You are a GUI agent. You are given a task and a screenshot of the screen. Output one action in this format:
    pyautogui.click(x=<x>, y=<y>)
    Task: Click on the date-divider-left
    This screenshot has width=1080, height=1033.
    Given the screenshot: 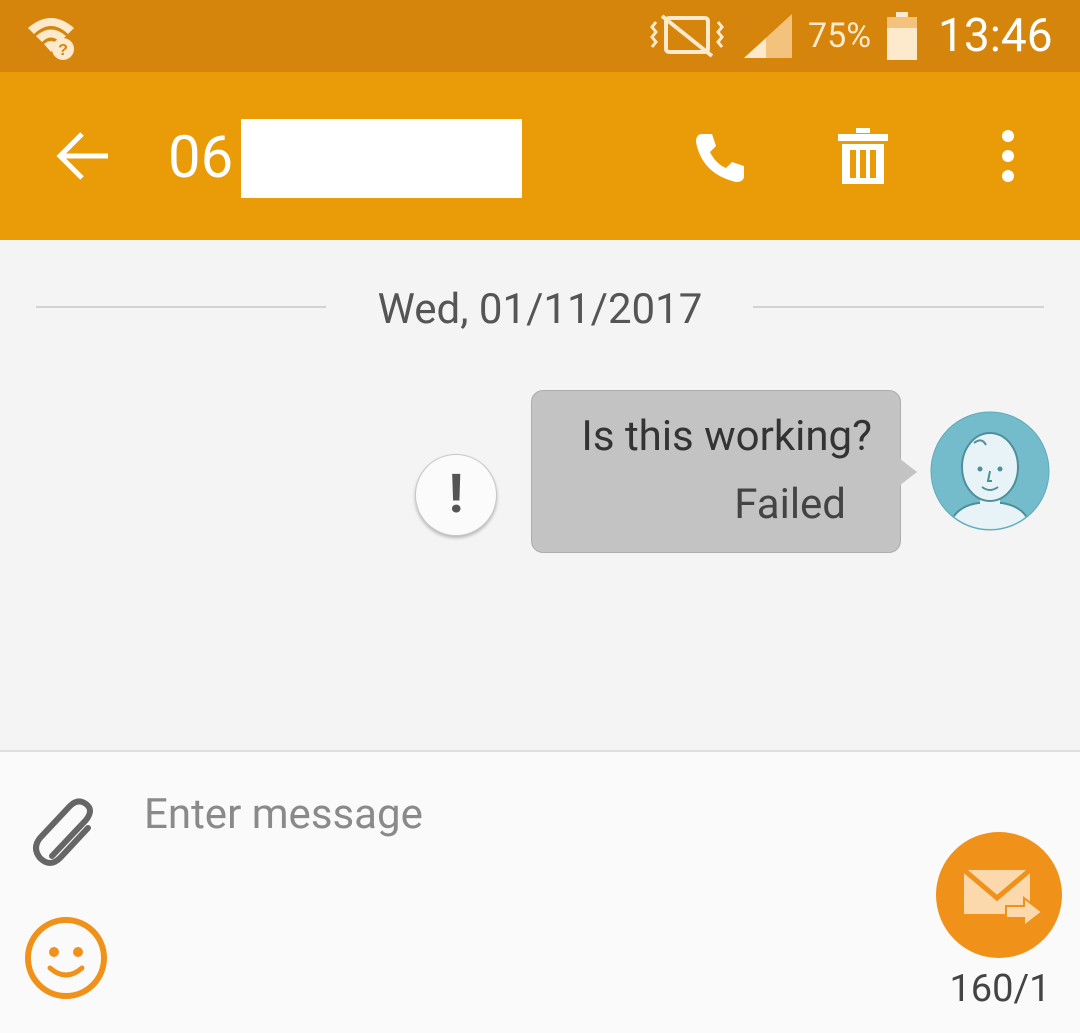 What is the action you would take?
    pyautogui.click(x=181, y=307)
    